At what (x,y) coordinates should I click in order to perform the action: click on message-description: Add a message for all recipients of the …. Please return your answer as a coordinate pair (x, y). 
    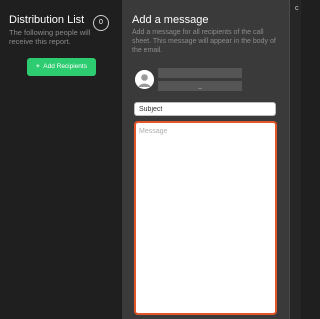
    Looking at the image, I should click on (204, 41).